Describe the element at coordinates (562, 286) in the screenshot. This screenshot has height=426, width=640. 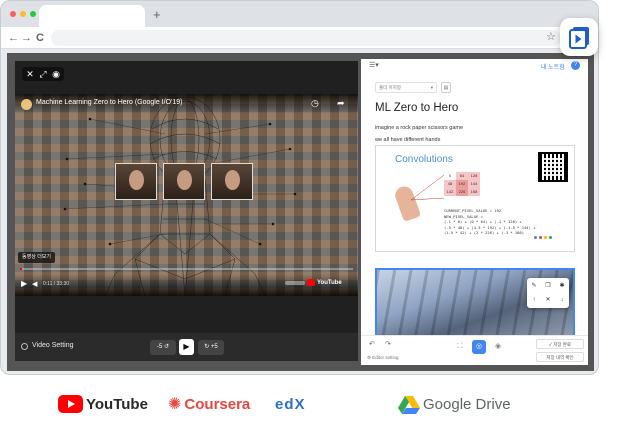
I see `settings-icon: ✱` at that location.